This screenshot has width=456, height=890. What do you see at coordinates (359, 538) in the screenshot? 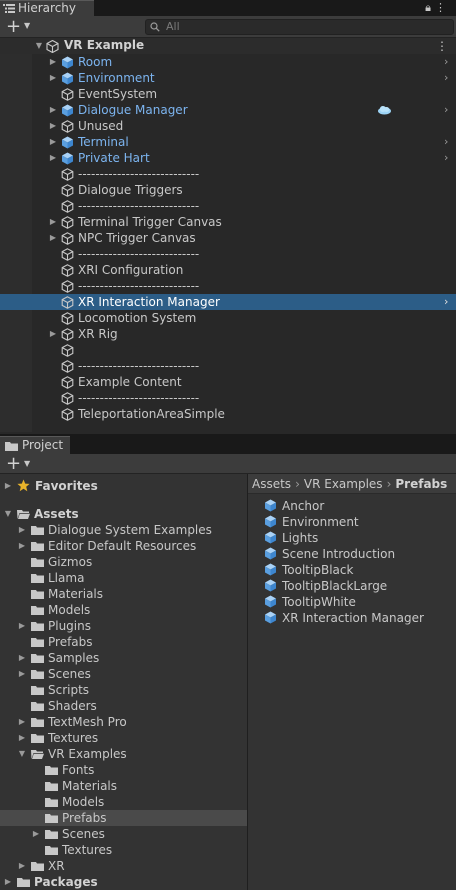
I see `asset-item: Lights` at bounding box center [359, 538].